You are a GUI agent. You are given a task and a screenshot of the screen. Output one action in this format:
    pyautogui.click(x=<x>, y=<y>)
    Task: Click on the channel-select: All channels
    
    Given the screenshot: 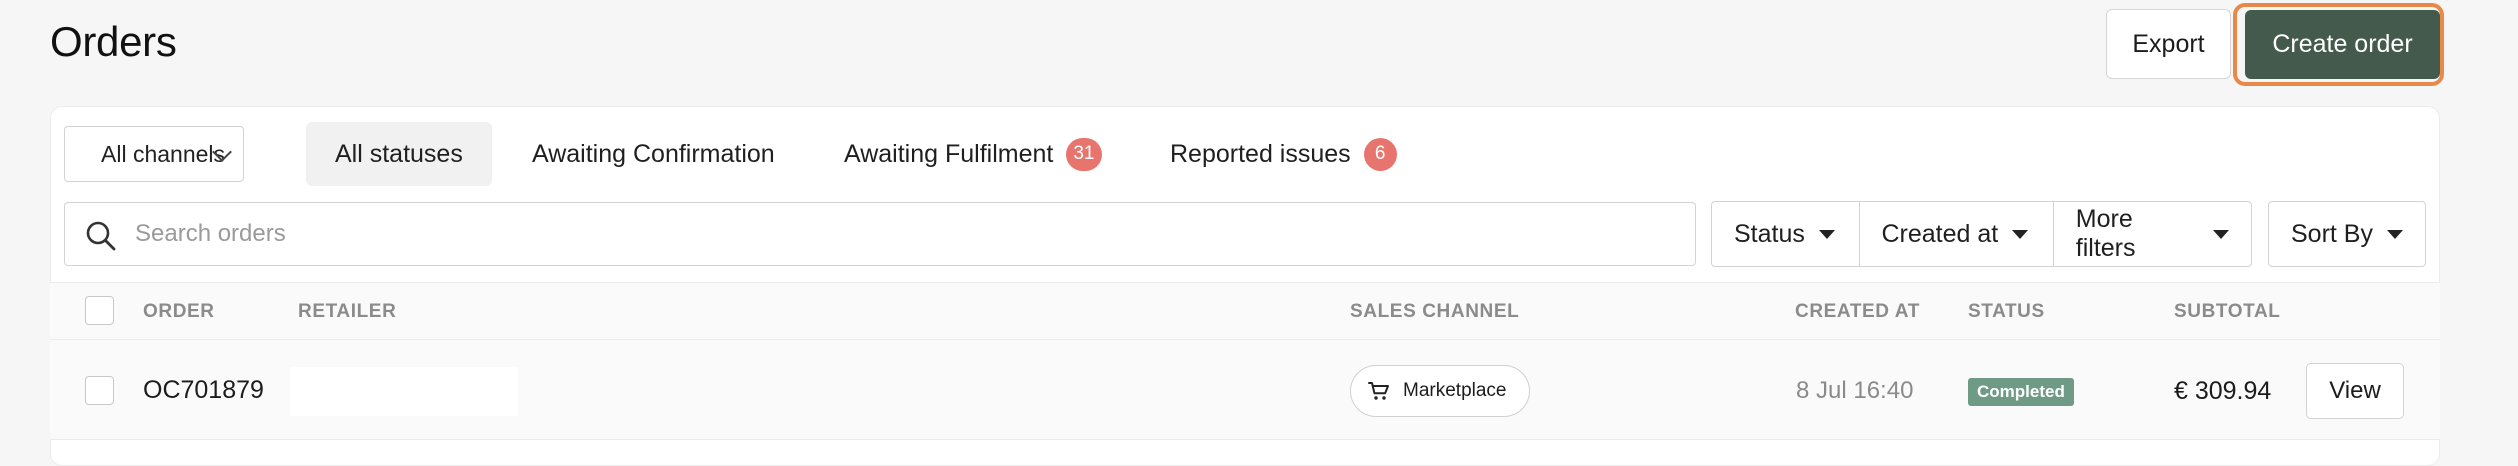 What is the action you would take?
    pyautogui.click(x=154, y=154)
    